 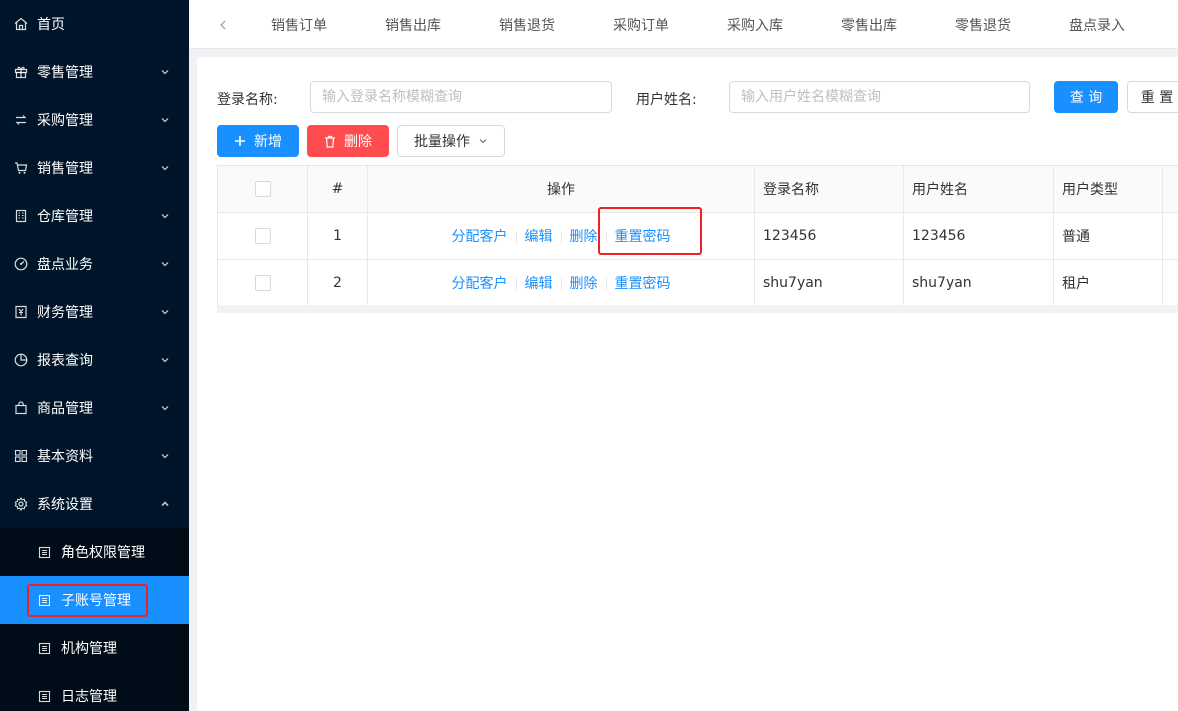 What do you see at coordinates (65, 457) in the screenshot?
I see `sidebar-item-label: 基本资料` at bounding box center [65, 457].